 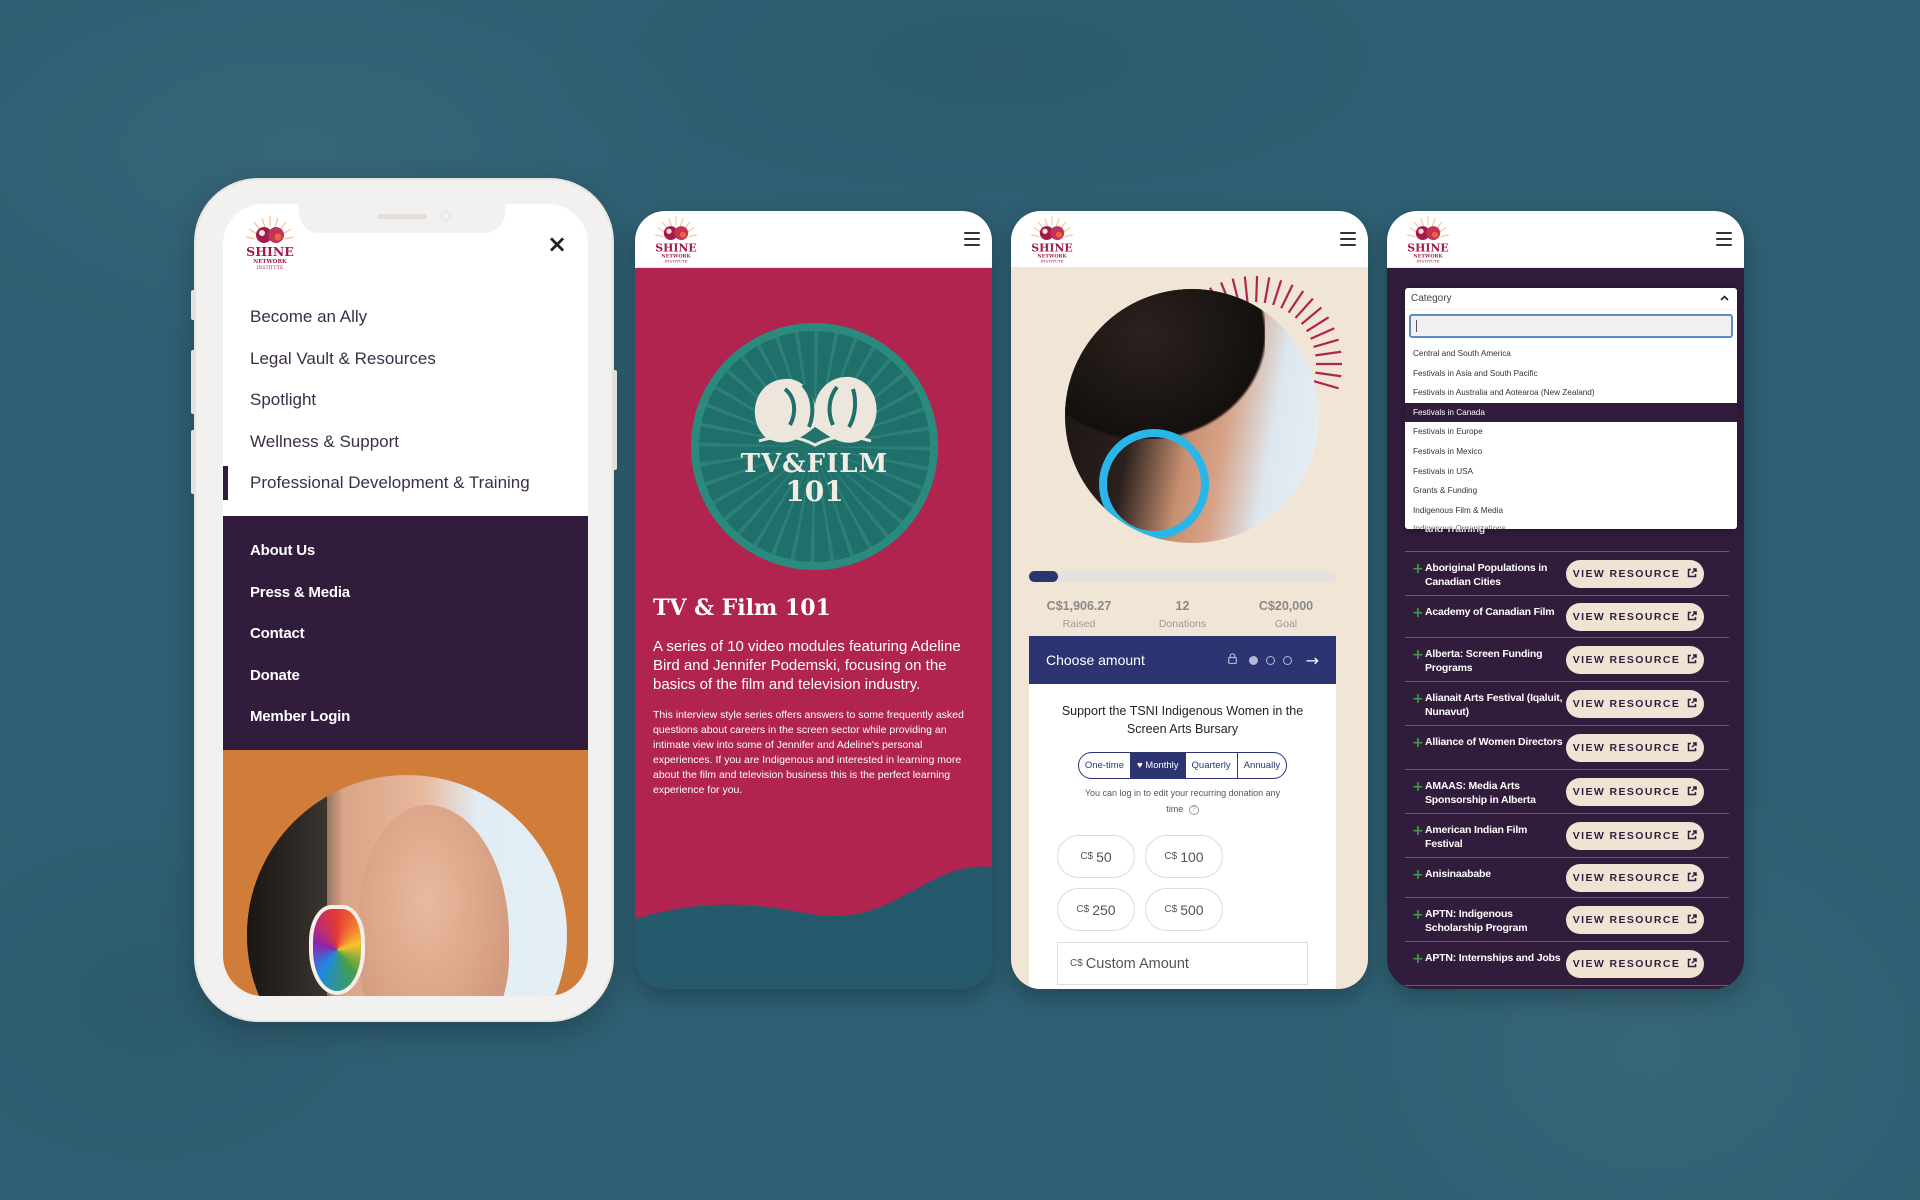 What do you see at coordinates (1193, 809) in the screenshot?
I see `help-icon: ?` at bounding box center [1193, 809].